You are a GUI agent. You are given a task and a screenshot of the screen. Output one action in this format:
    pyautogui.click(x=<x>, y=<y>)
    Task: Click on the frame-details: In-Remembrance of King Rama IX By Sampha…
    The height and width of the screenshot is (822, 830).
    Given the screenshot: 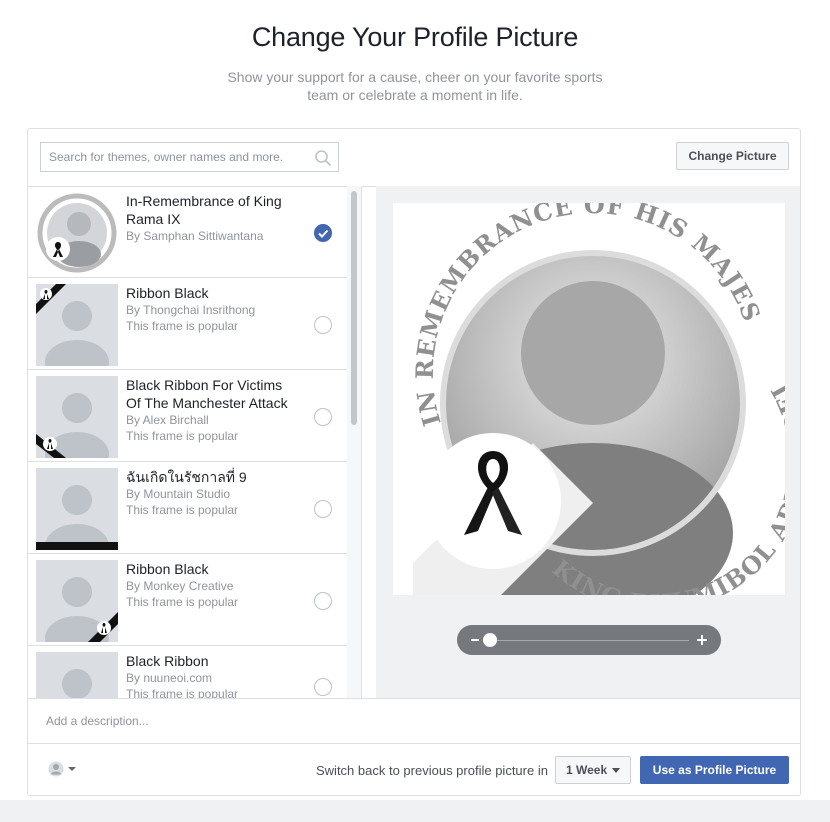 What is the action you would take?
    pyautogui.click(x=212, y=218)
    